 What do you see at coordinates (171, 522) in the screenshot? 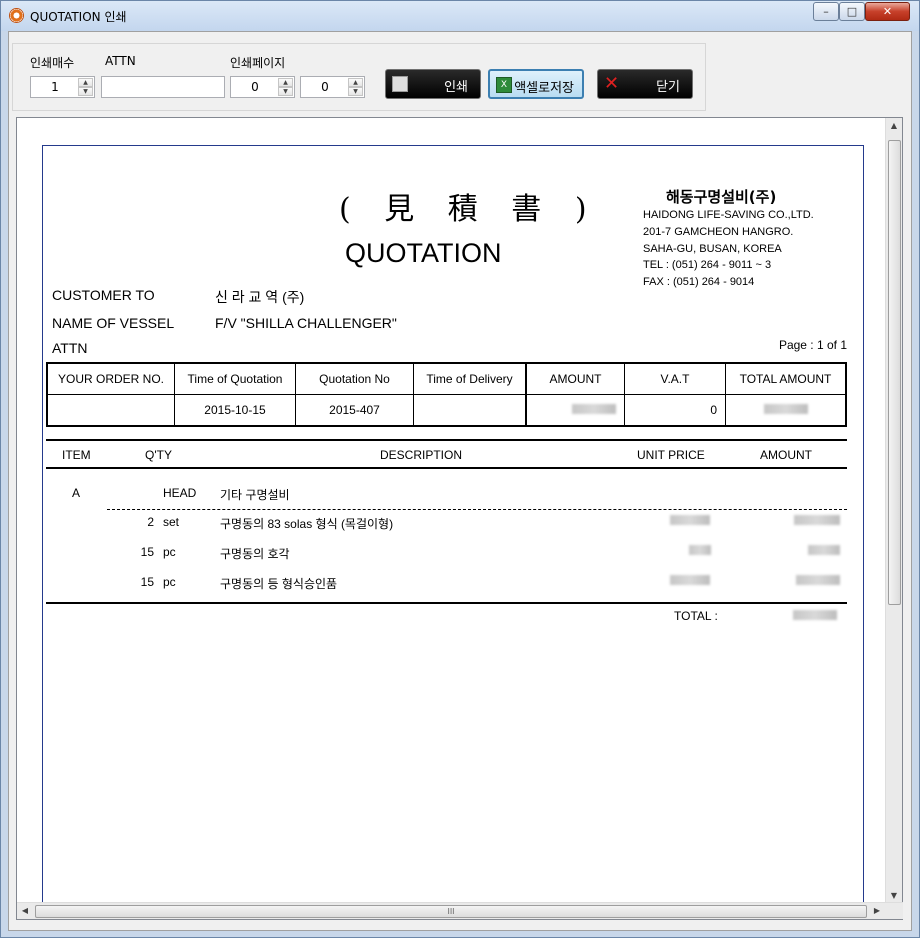
I see `item-unit: set` at bounding box center [171, 522].